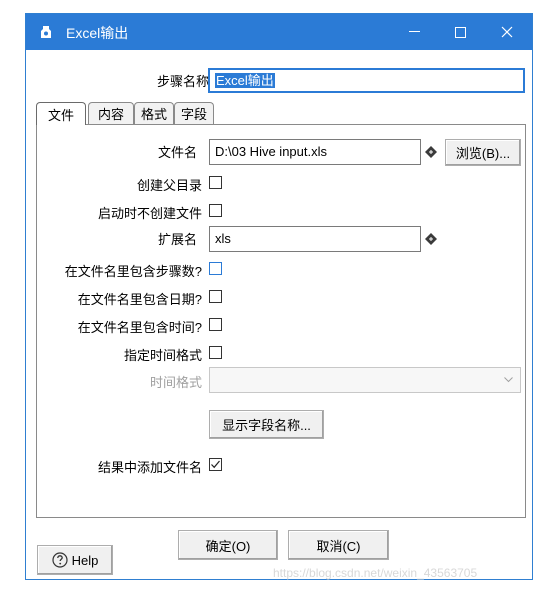 The image size is (554, 591). Describe the element at coordinates (61, 113) in the screenshot. I see `tab-file: 文件` at that location.